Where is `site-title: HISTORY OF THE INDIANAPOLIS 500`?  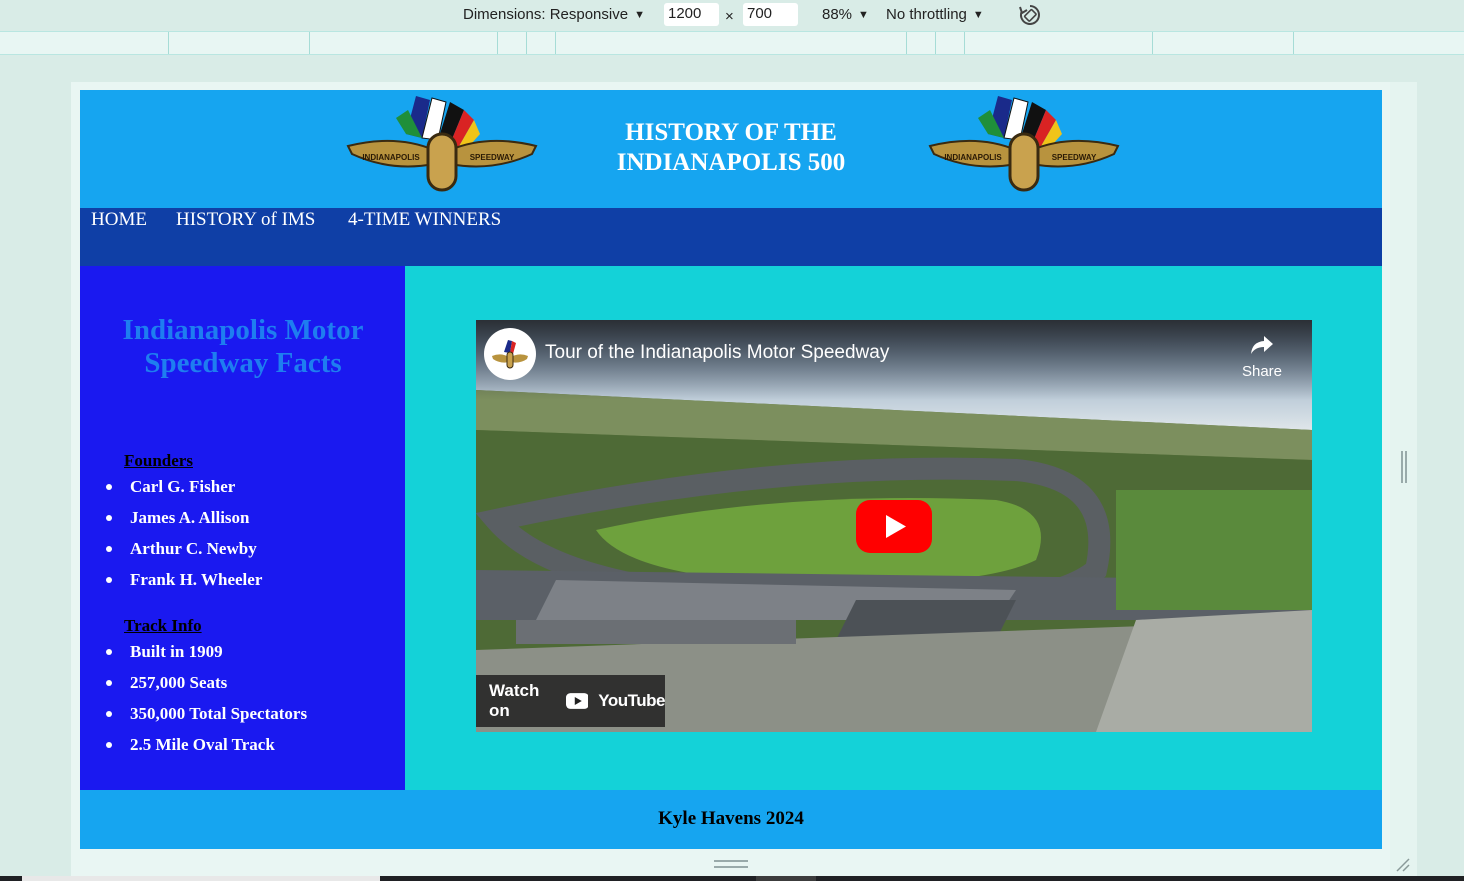
site-title: HISTORY OF THE INDIANAPOLIS 500 is located at coordinates (731, 148).